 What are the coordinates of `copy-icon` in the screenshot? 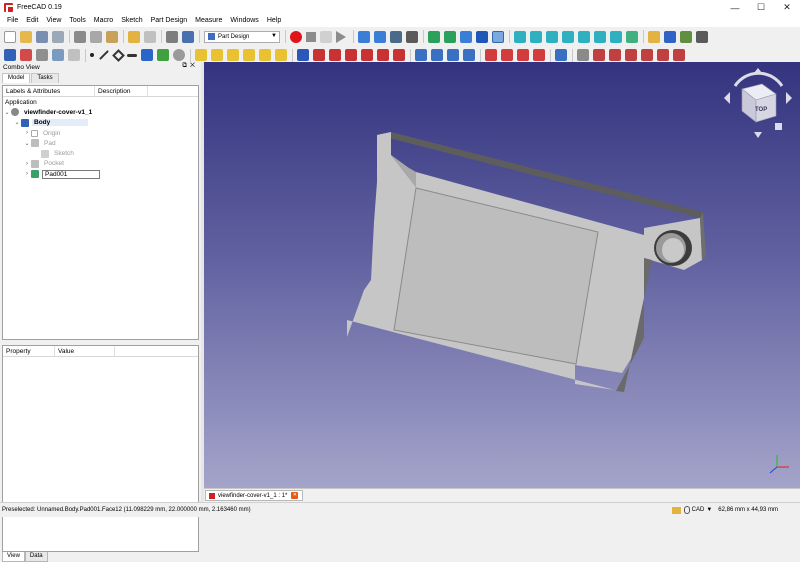 It's located at (96, 36).